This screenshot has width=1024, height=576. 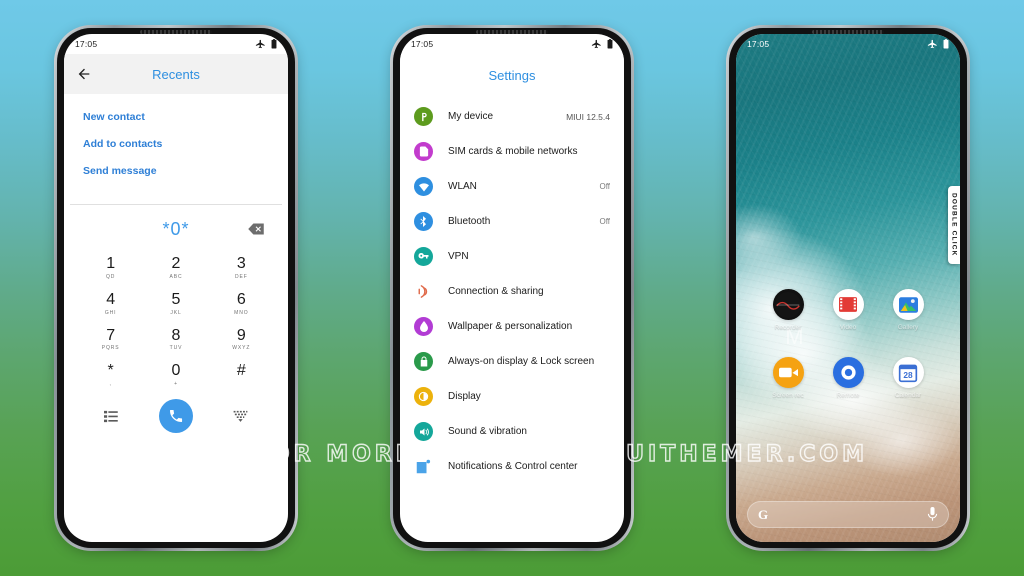 What do you see at coordinates (241, 371) in the screenshot?
I see `key-digit: #` at bounding box center [241, 371].